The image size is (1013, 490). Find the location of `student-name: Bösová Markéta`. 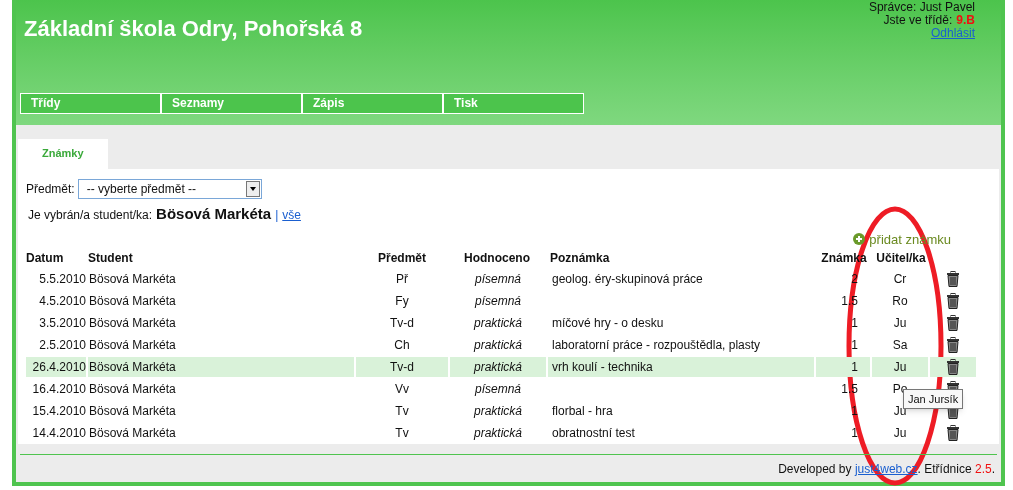

student-name: Bösová Markéta is located at coordinates (214, 214).